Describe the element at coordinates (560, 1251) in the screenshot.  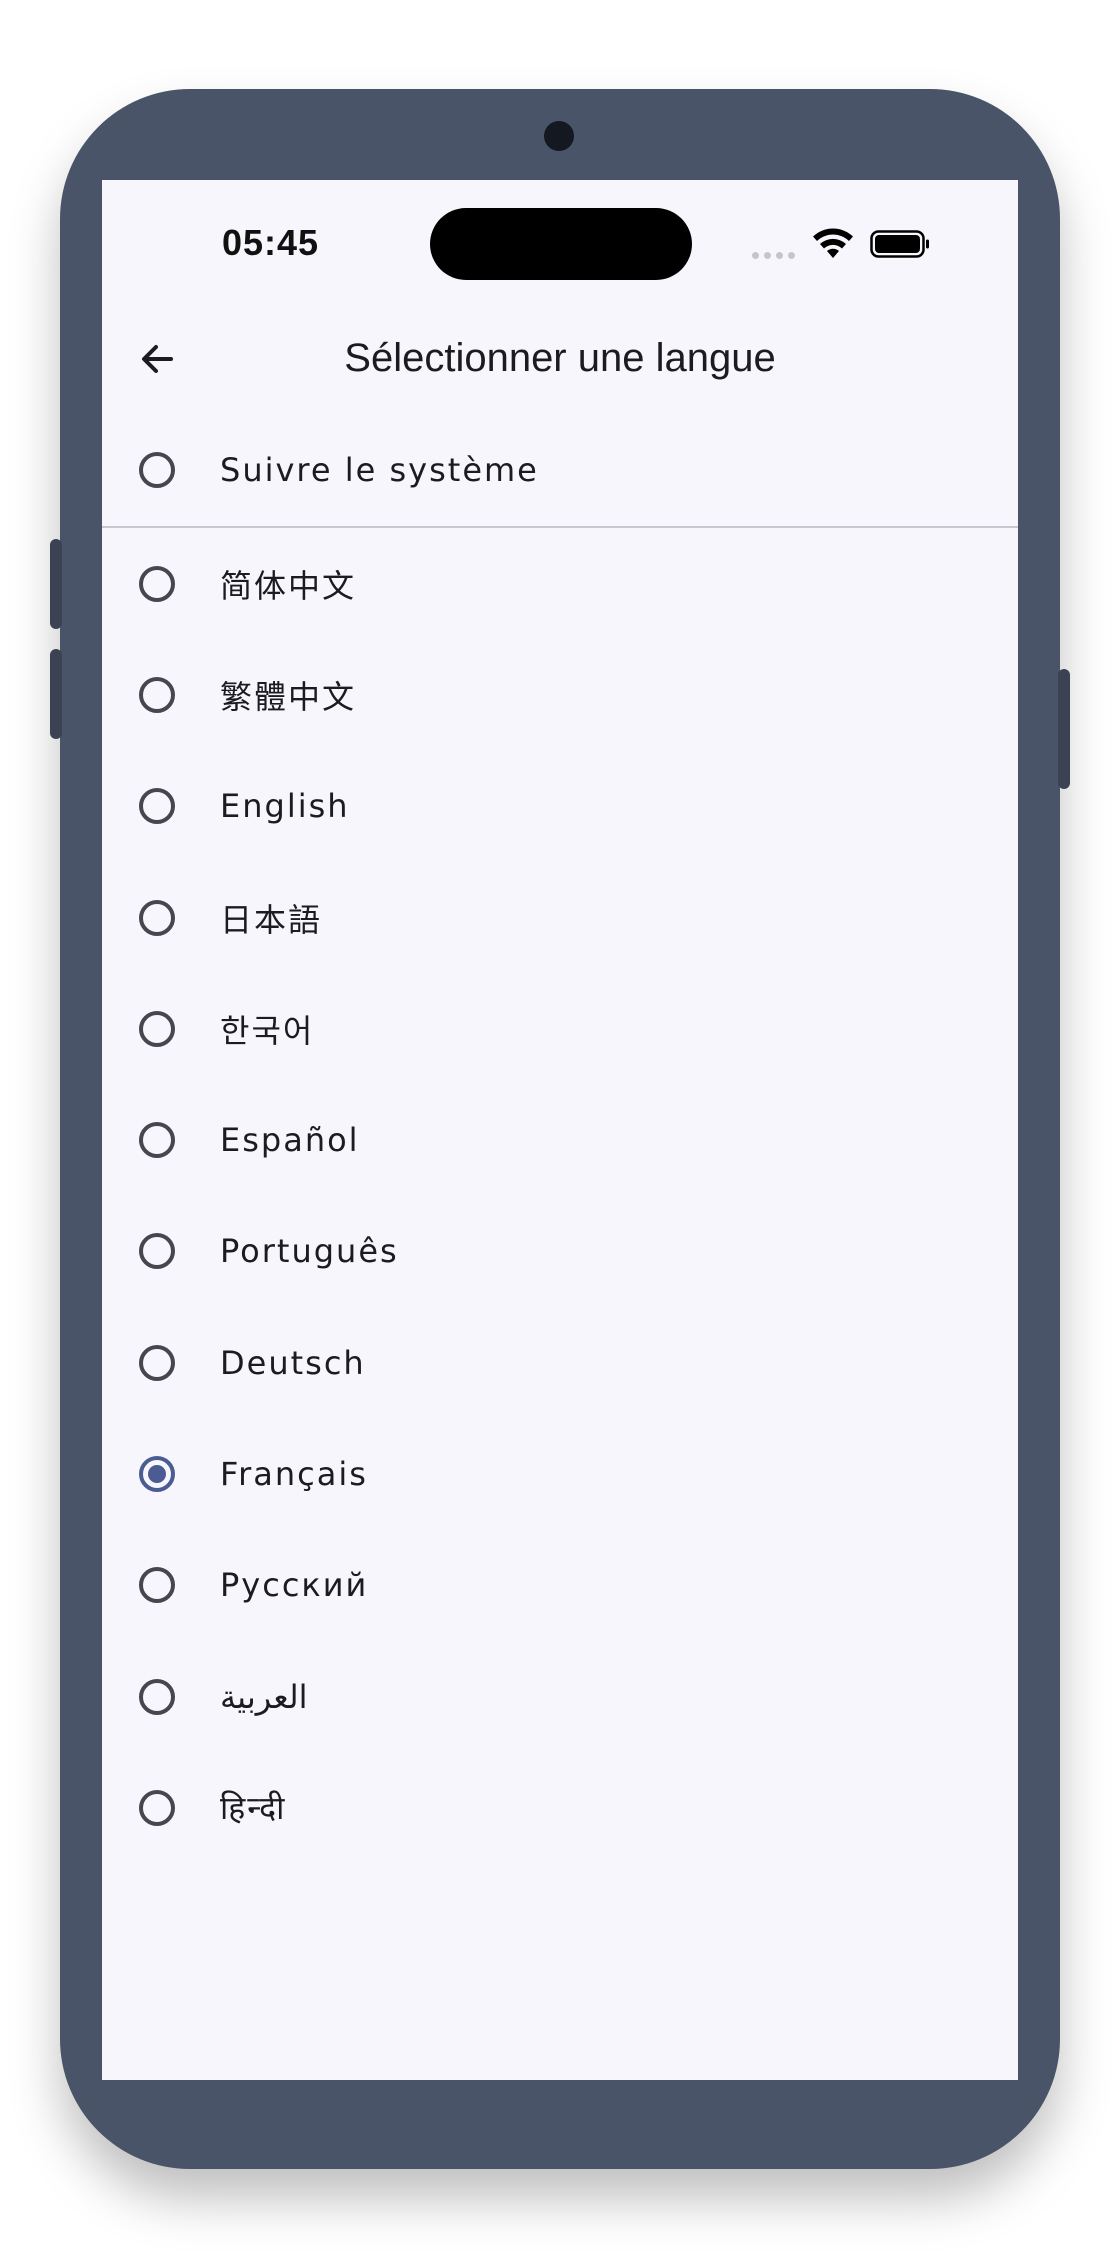
I see `language-option: Português` at that location.